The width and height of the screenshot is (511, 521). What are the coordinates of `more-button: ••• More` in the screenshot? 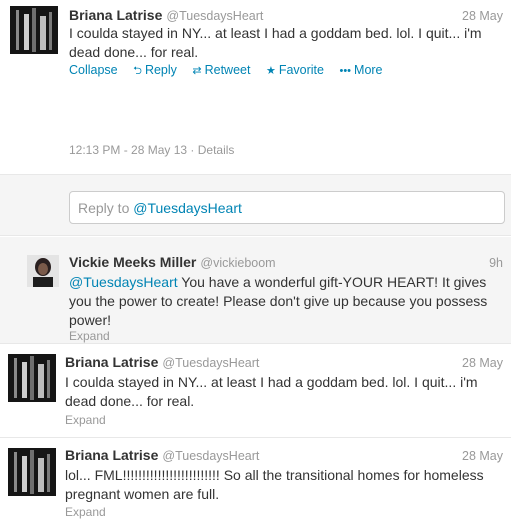 It's located at (360, 70).